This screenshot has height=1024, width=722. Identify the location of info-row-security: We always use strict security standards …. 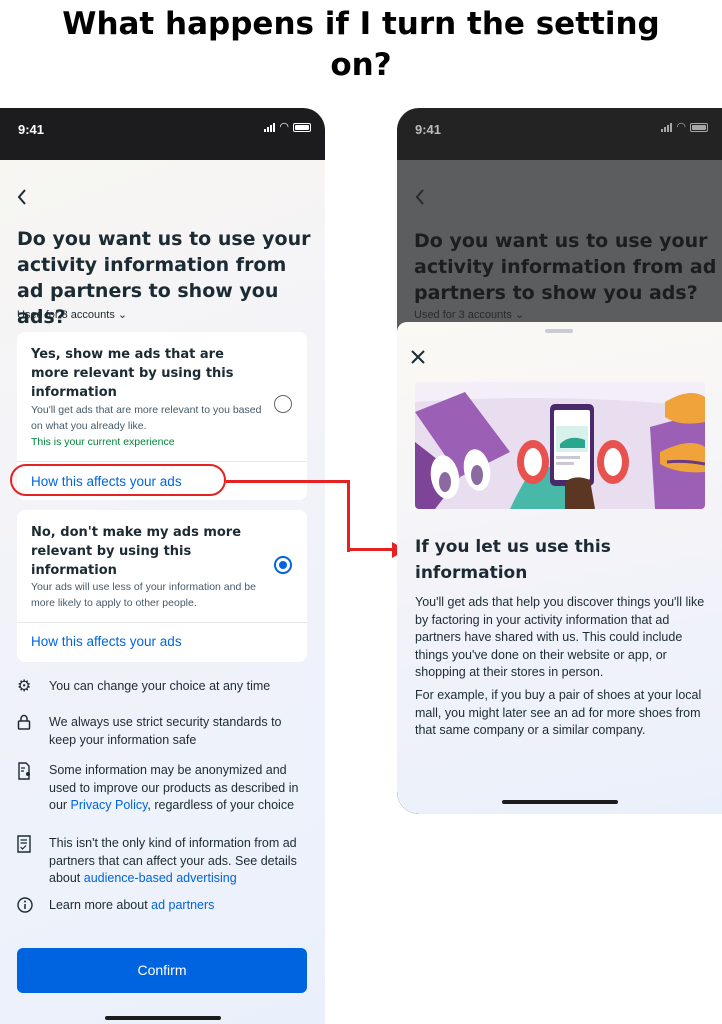
(164, 731).